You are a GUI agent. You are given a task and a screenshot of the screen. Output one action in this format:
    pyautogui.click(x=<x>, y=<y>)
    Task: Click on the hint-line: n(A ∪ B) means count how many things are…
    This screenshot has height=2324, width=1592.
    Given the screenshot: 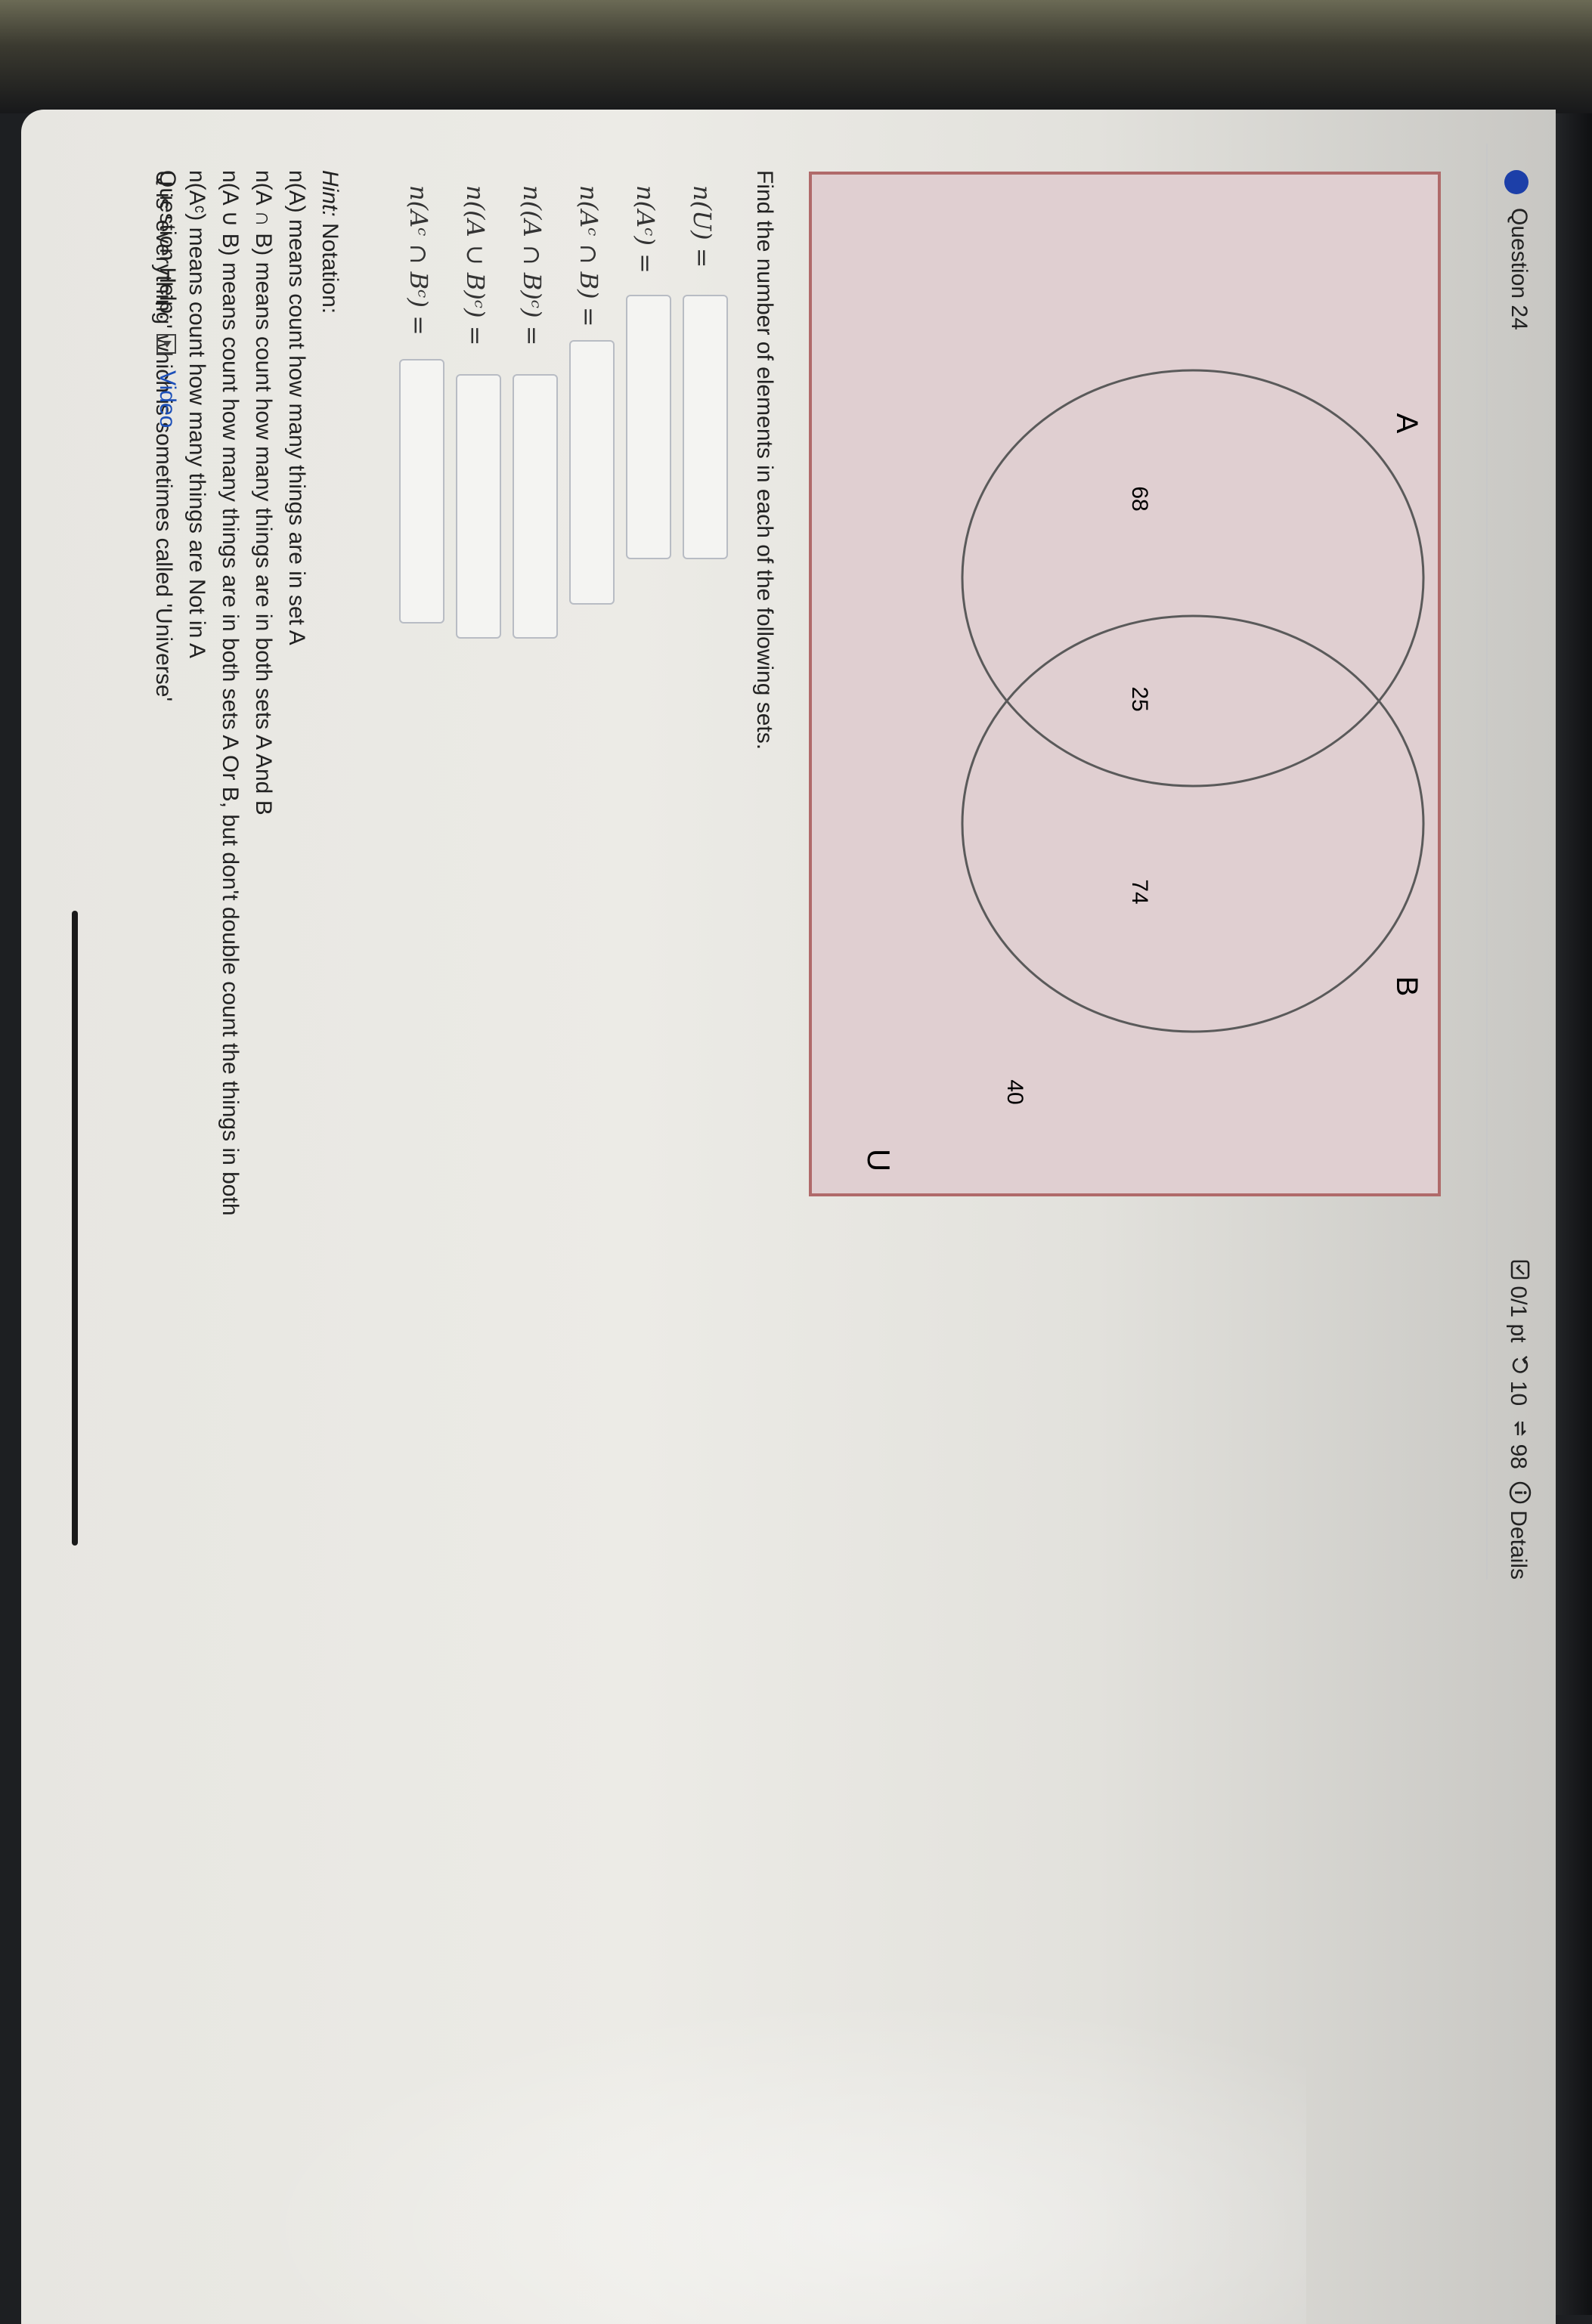 What is the action you would take?
    pyautogui.click(x=230, y=693)
    